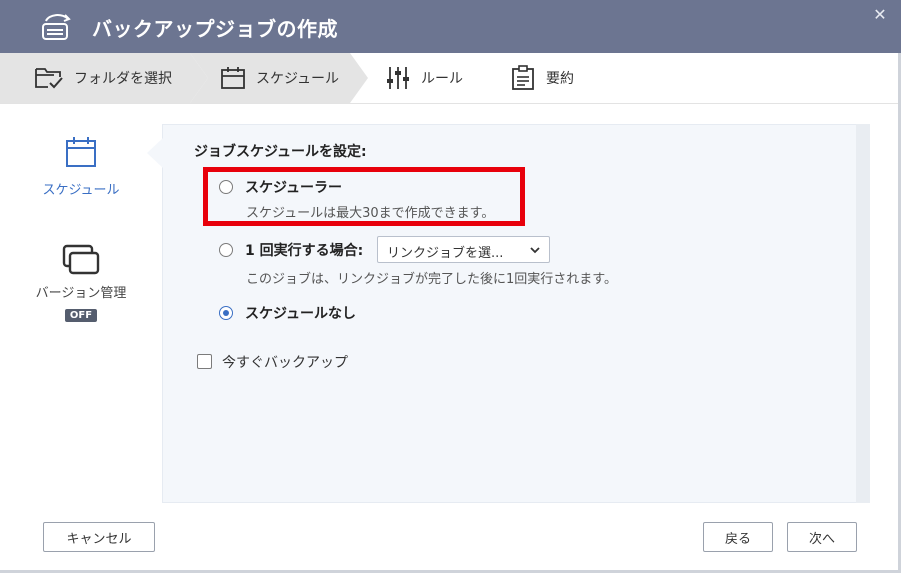  I want to click on status-badge: OFF, so click(81, 315).